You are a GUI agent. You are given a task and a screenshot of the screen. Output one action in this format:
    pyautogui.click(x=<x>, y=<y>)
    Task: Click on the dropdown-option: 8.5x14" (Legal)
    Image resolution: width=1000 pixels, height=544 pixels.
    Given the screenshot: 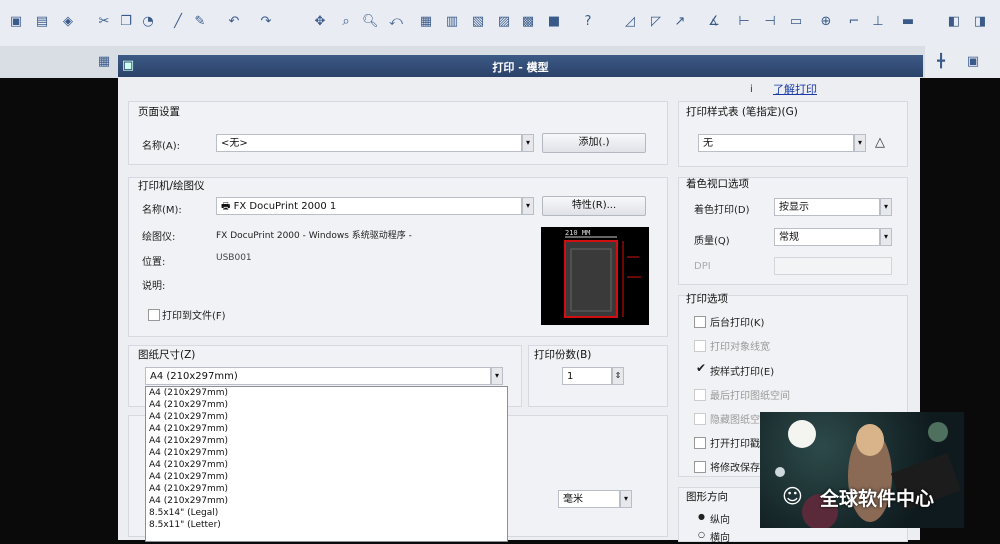 What is the action you would take?
    pyautogui.click(x=326, y=513)
    